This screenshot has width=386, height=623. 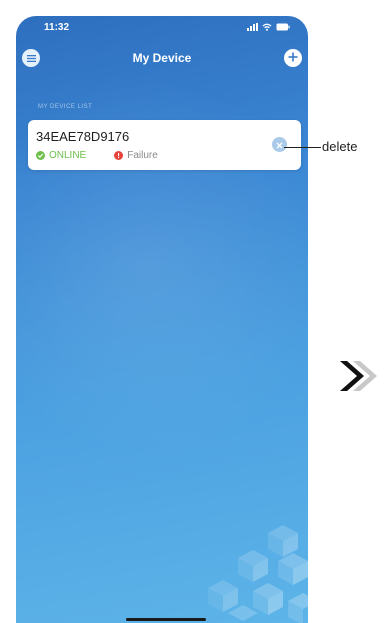 I want to click on status-time: 11:32, so click(x=57, y=27).